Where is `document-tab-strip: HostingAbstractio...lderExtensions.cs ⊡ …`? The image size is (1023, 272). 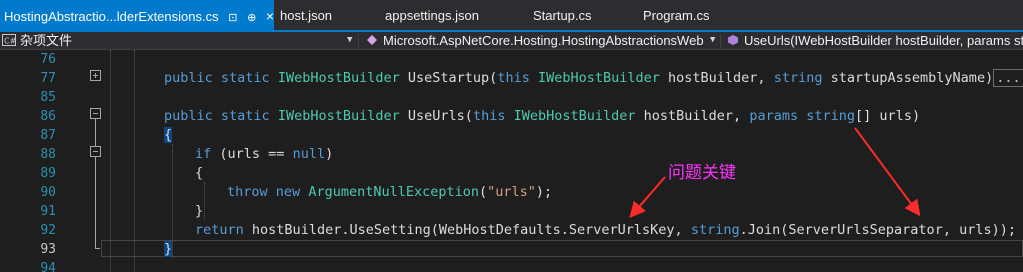
document-tab-strip: HostingAbstractio...lderExtensions.cs ⊡ … is located at coordinates (511, 16).